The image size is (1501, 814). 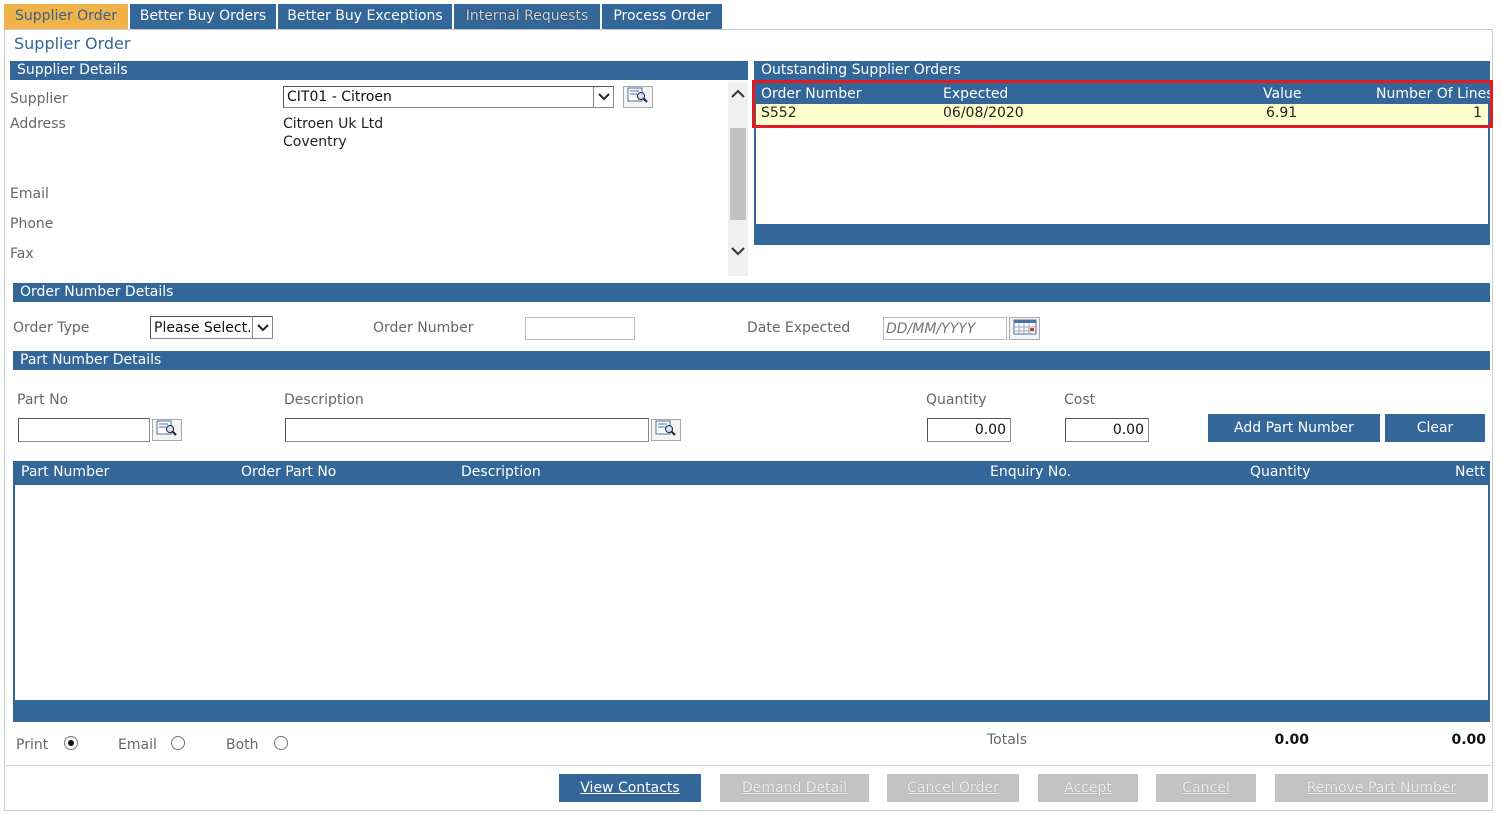 I want to click on cancel-button: Cancel, so click(x=1206, y=788).